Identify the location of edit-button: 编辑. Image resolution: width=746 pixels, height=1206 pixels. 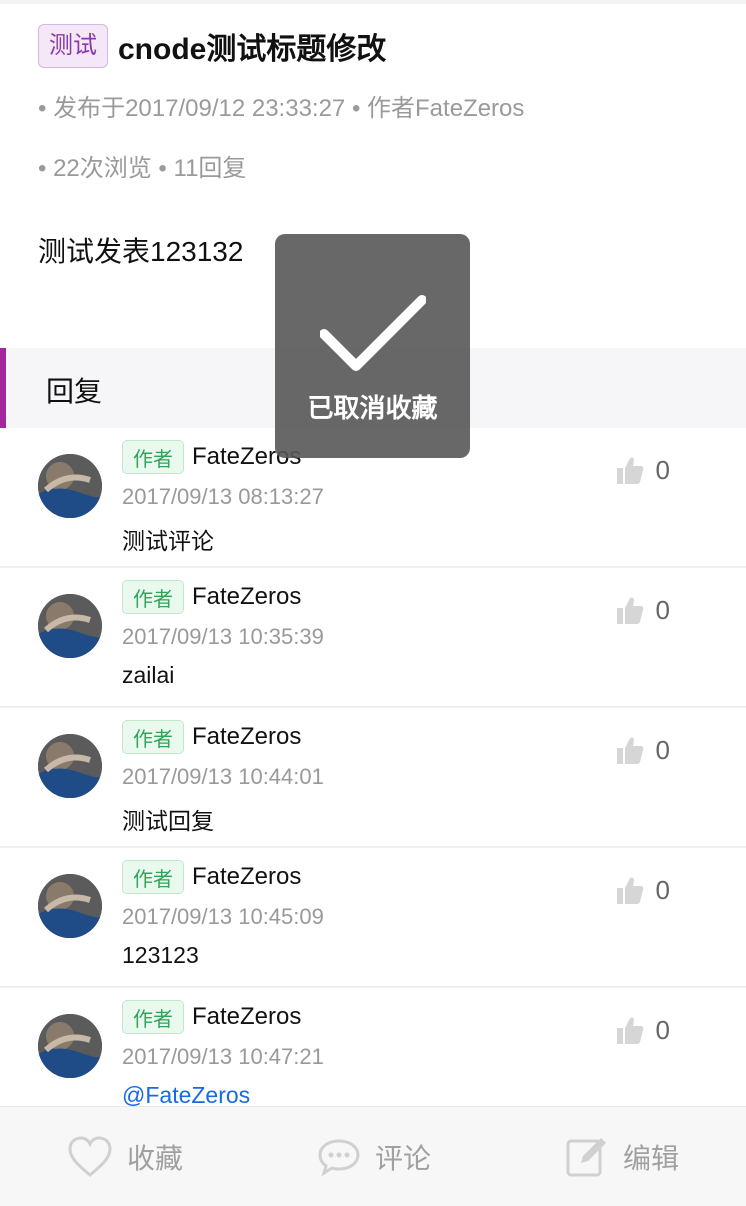
(622, 1157).